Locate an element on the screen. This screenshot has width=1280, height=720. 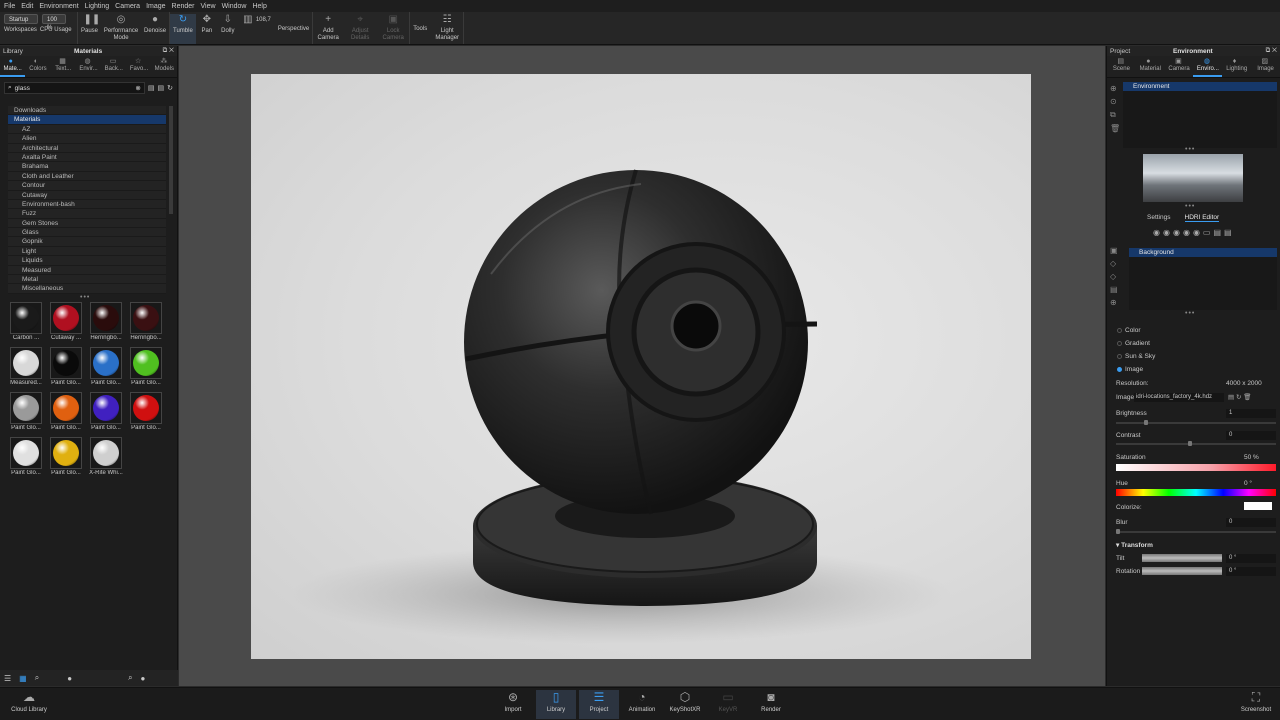
menu-render: Render is located at coordinates (183, 6).